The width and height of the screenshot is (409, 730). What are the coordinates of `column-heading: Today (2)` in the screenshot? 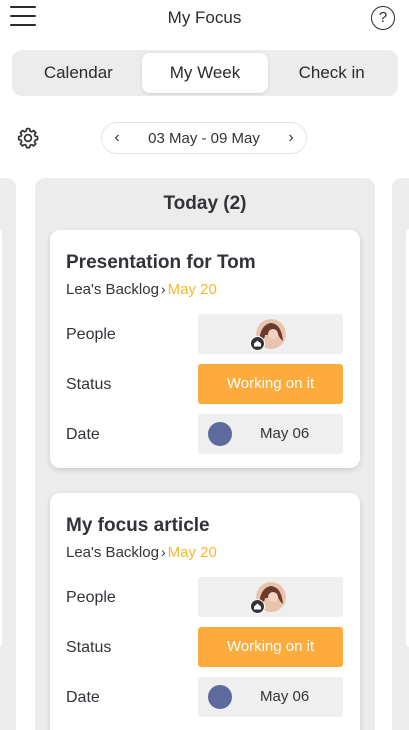 It's located at (205, 203).